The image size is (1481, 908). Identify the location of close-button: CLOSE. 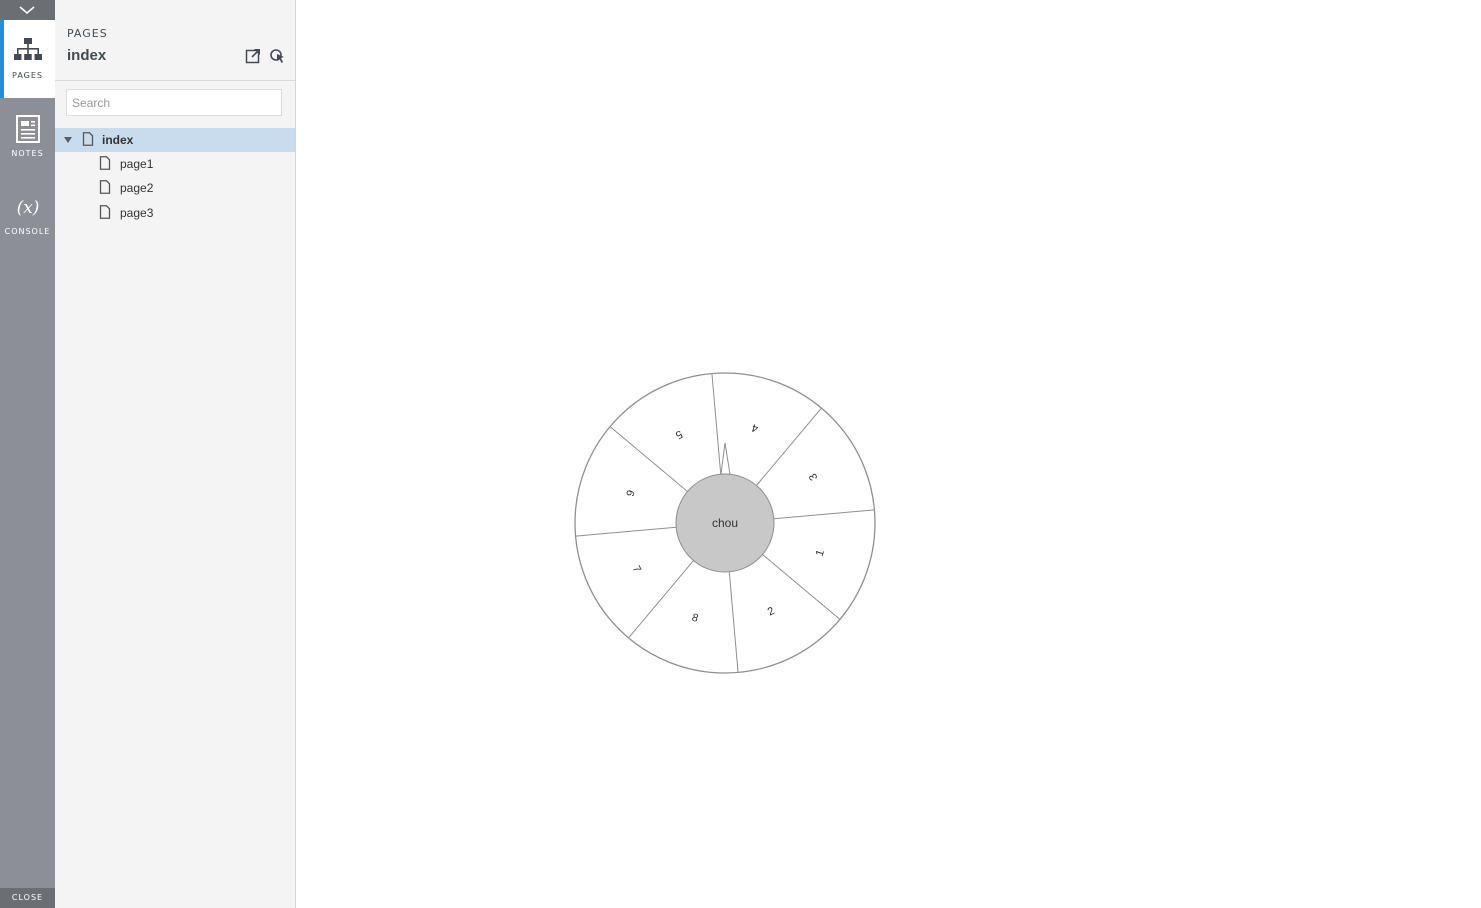
(27, 898).